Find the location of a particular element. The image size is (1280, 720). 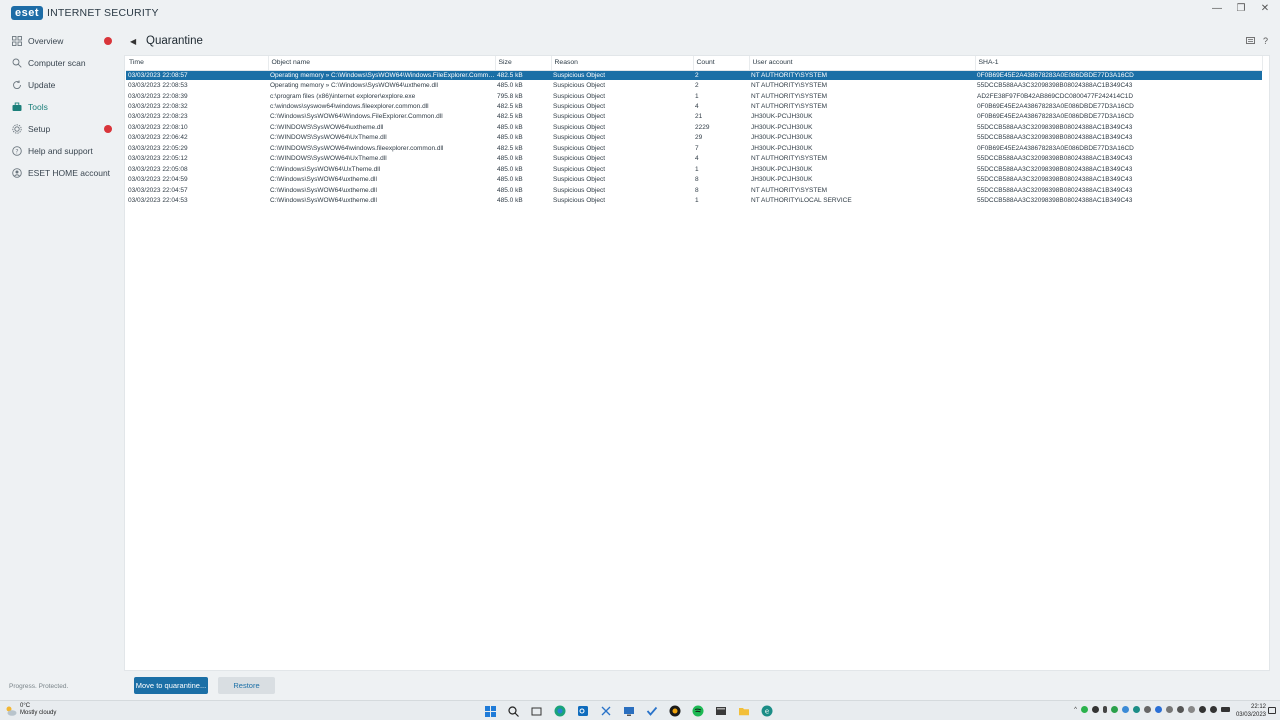

notification-icon is located at coordinates (1272, 710).